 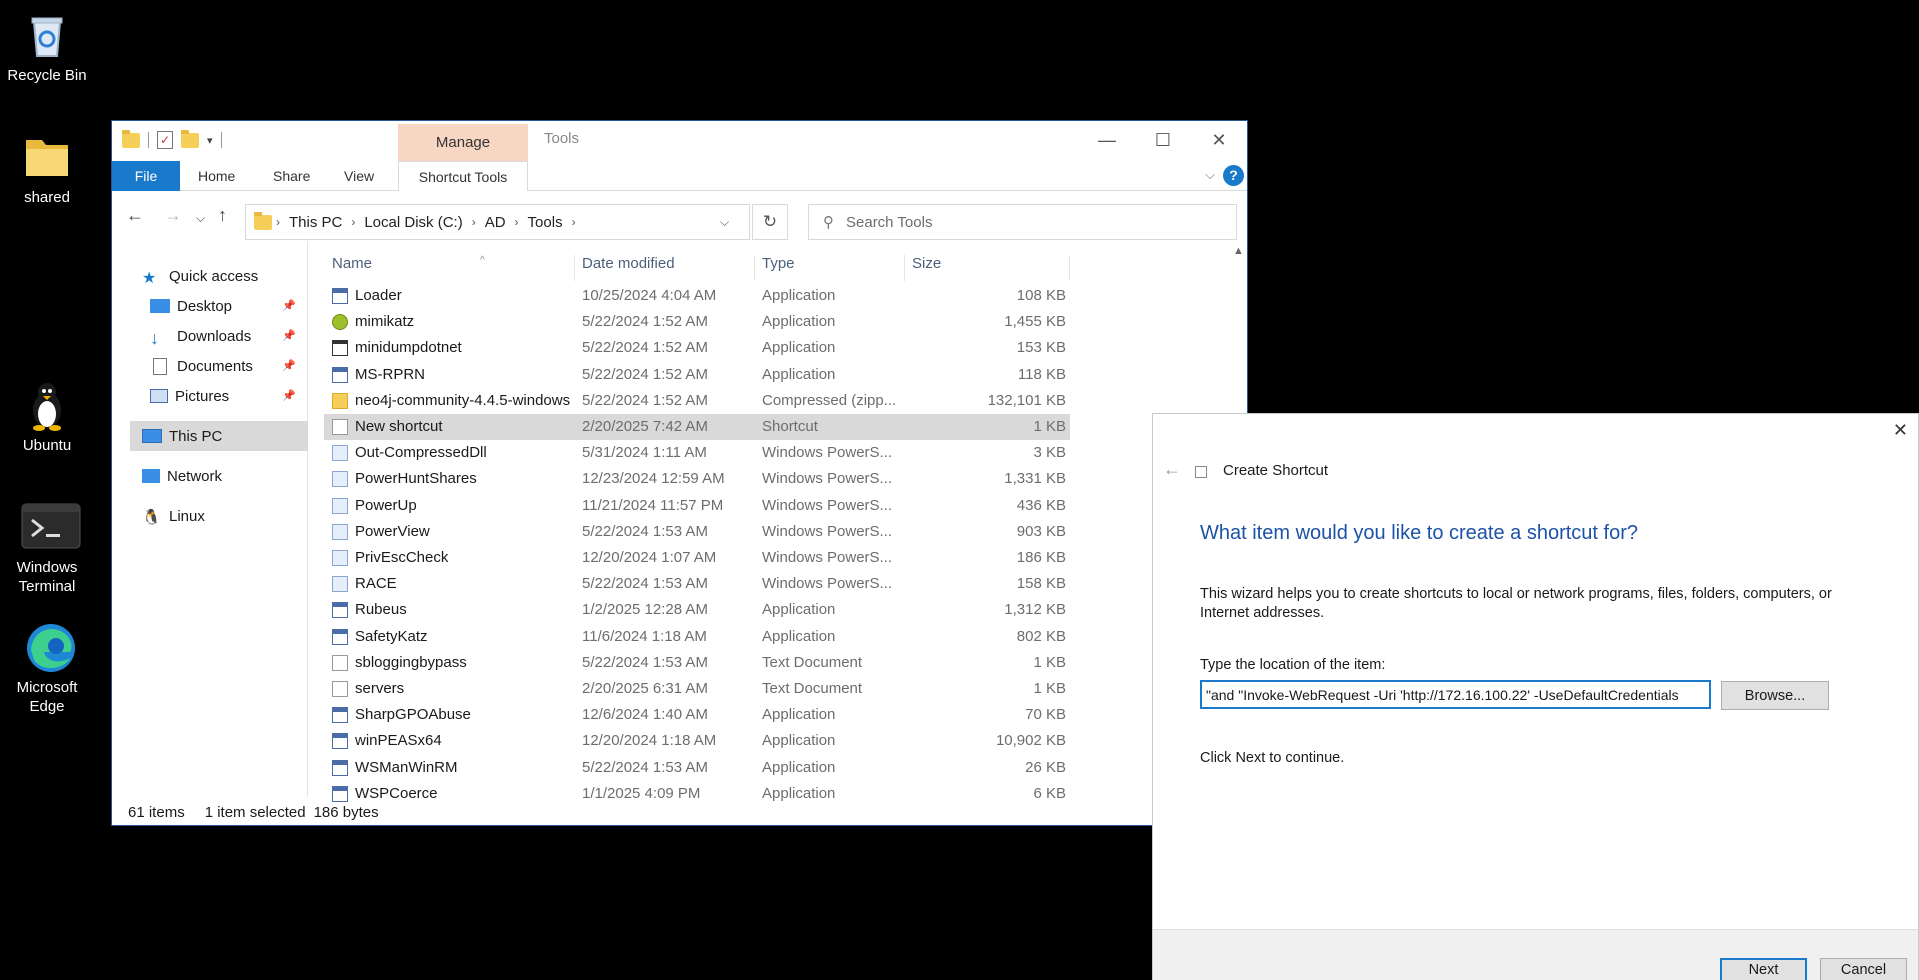 What do you see at coordinates (1041, 374) in the screenshot?
I see `file-size: 118 KB` at bounding box center [1041, 374].